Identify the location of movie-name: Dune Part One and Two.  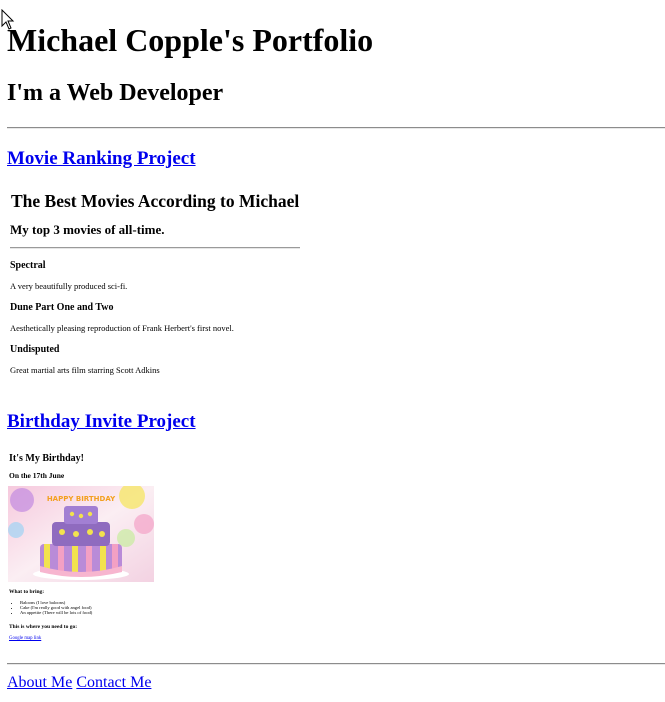
(62, 307).